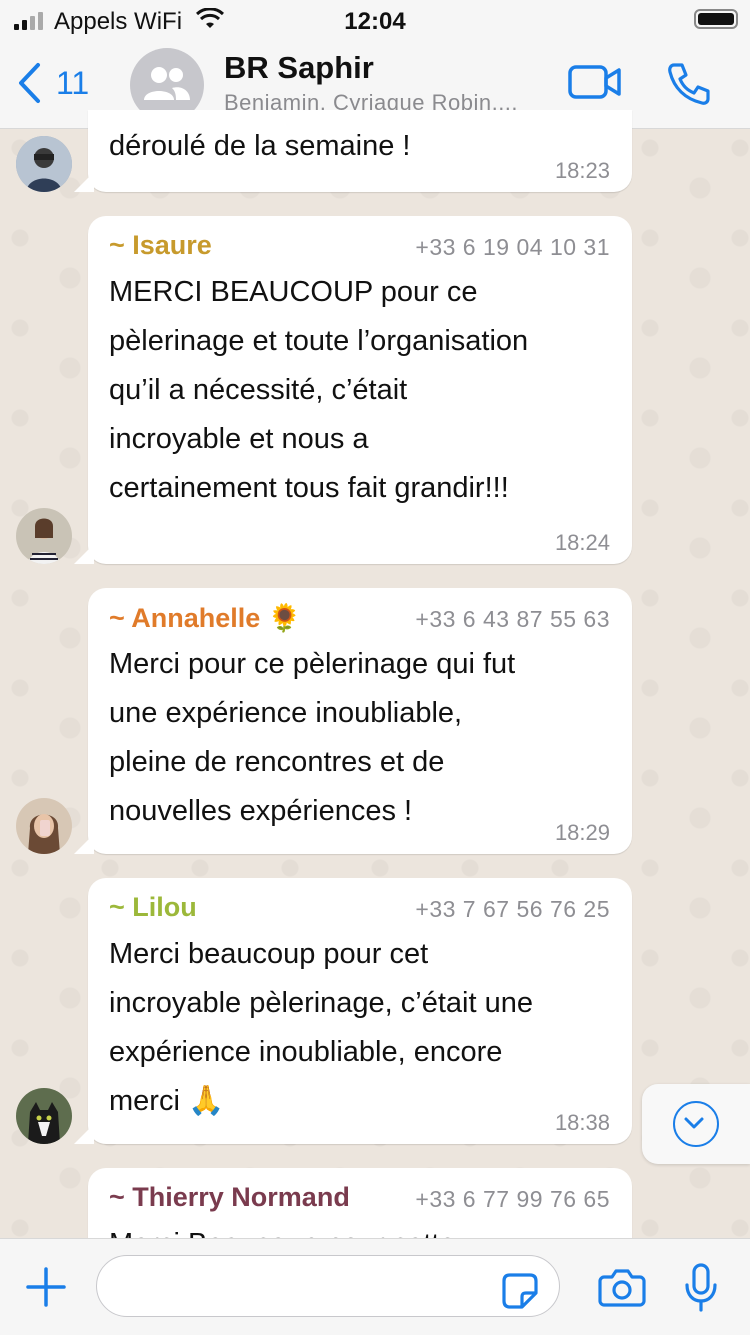  I want to click on message-header: ~ Thierry Normand +33 6 77 99 76 65, so click(360, 1200).